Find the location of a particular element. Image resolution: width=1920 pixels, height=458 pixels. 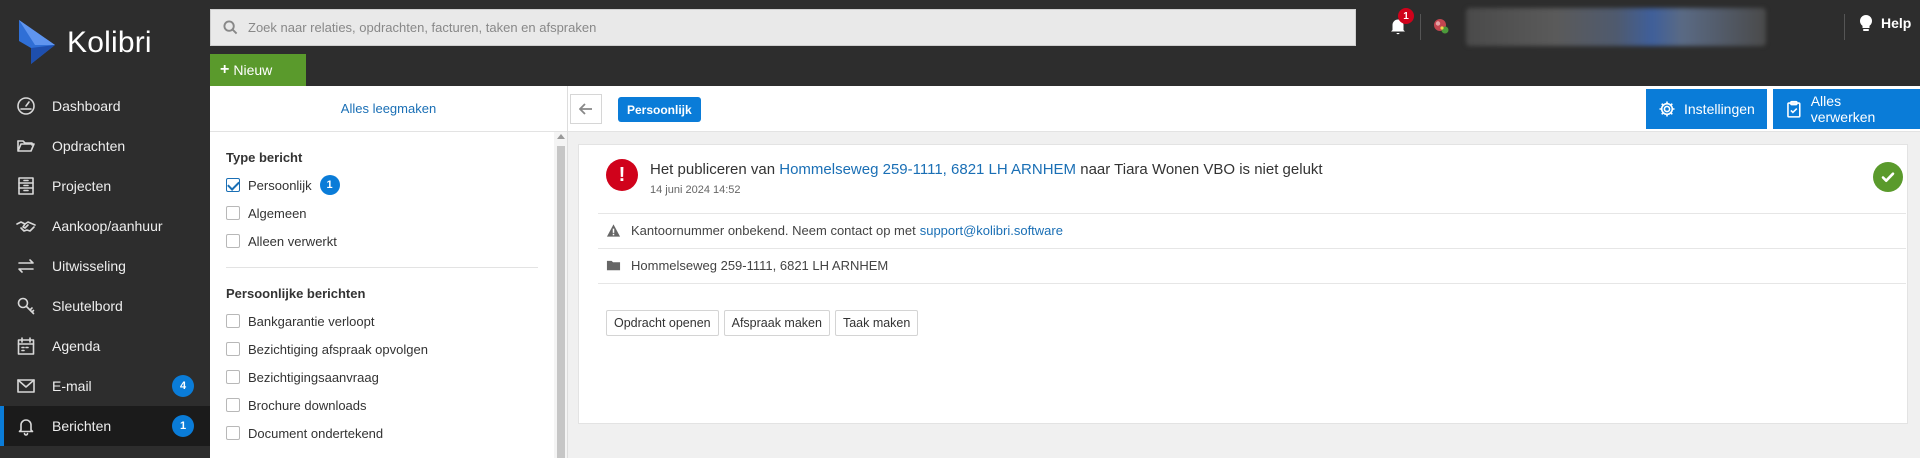

warning-triangle-icon is located at coordinates (613, 230).